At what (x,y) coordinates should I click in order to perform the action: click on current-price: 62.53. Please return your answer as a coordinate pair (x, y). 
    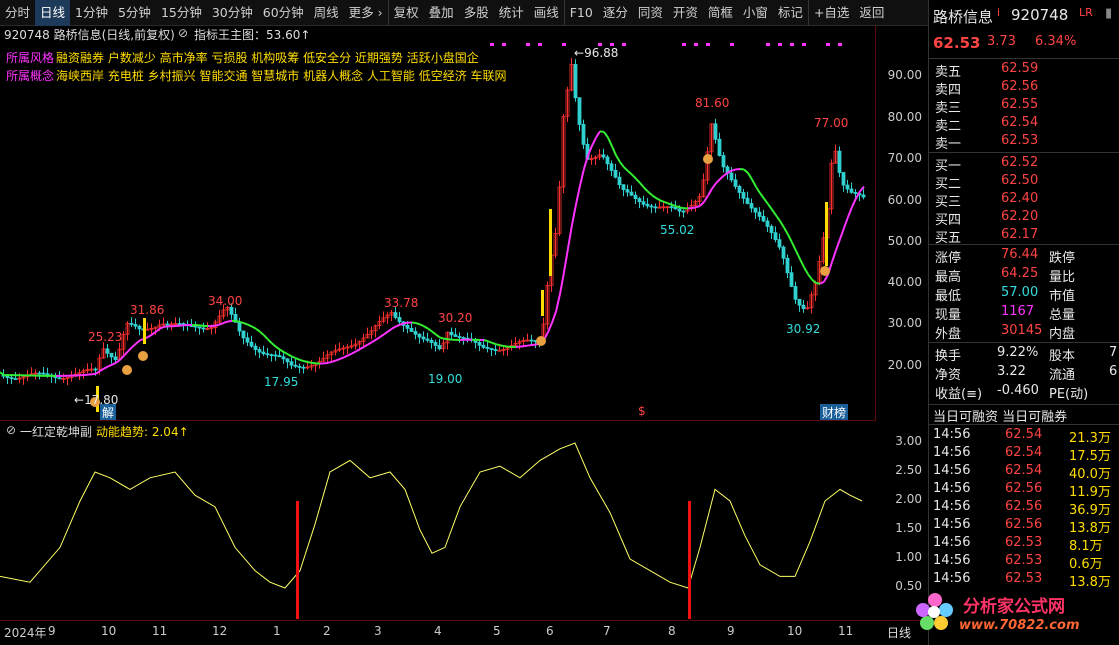
    Looking at the image, I should click on (956, 43).